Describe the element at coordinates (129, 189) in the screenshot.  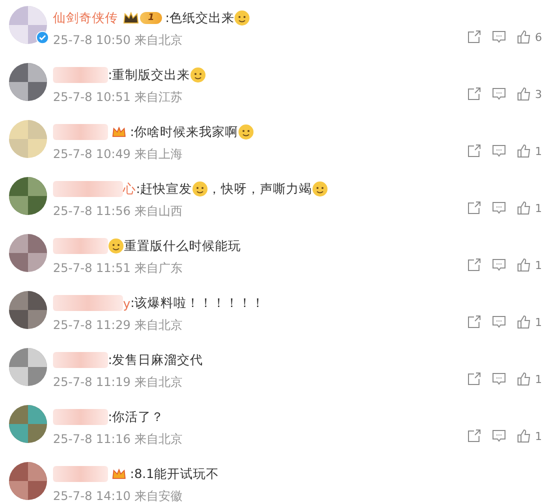
I see `user-name: 心` at that location.